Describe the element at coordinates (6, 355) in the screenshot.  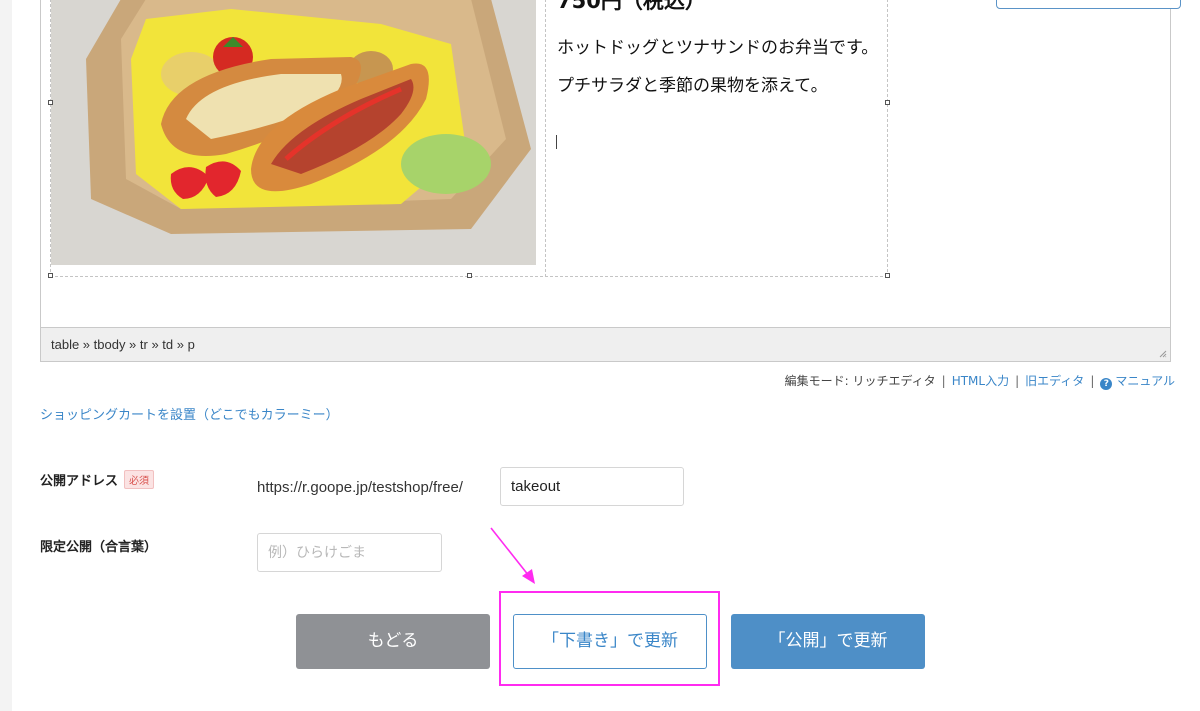
I see `left-gutter` at that location.